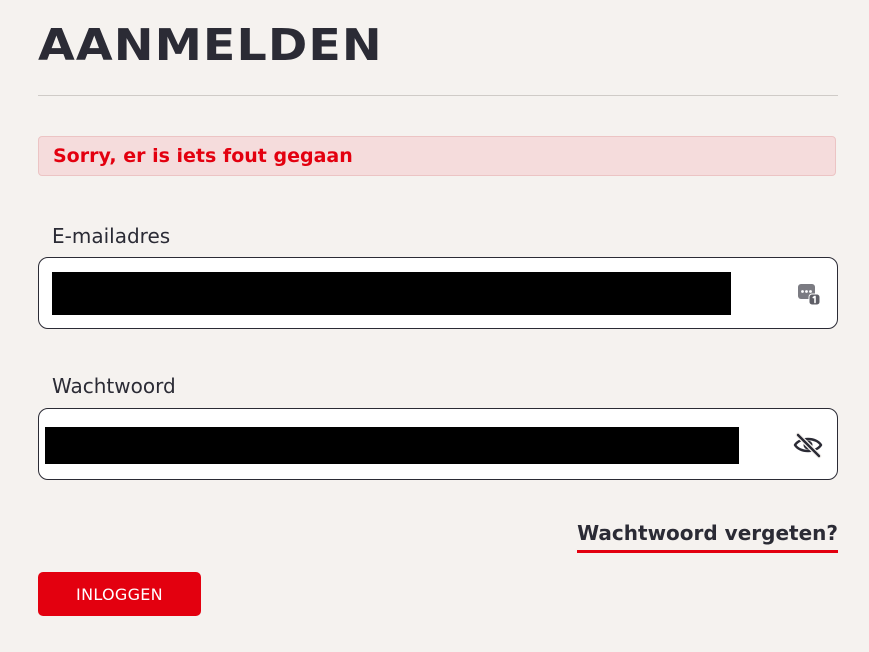 The height and width of the screenshot is (652, 869). I want to click on password-field, so click(438, 444).